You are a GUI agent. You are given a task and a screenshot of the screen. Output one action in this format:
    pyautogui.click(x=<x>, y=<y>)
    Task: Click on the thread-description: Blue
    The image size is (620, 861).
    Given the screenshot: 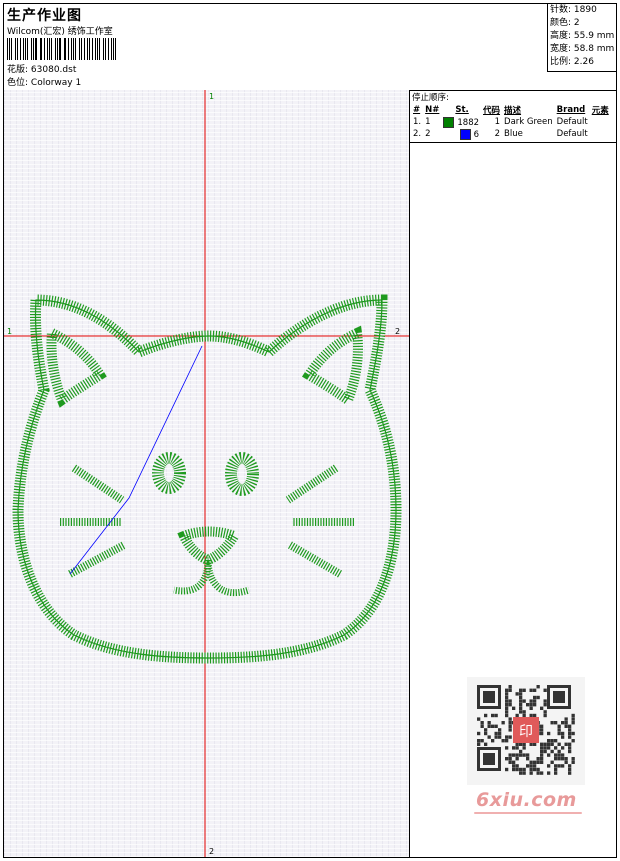 What is the action you would take?
    pyautogui.click(x=513, y=134)
    